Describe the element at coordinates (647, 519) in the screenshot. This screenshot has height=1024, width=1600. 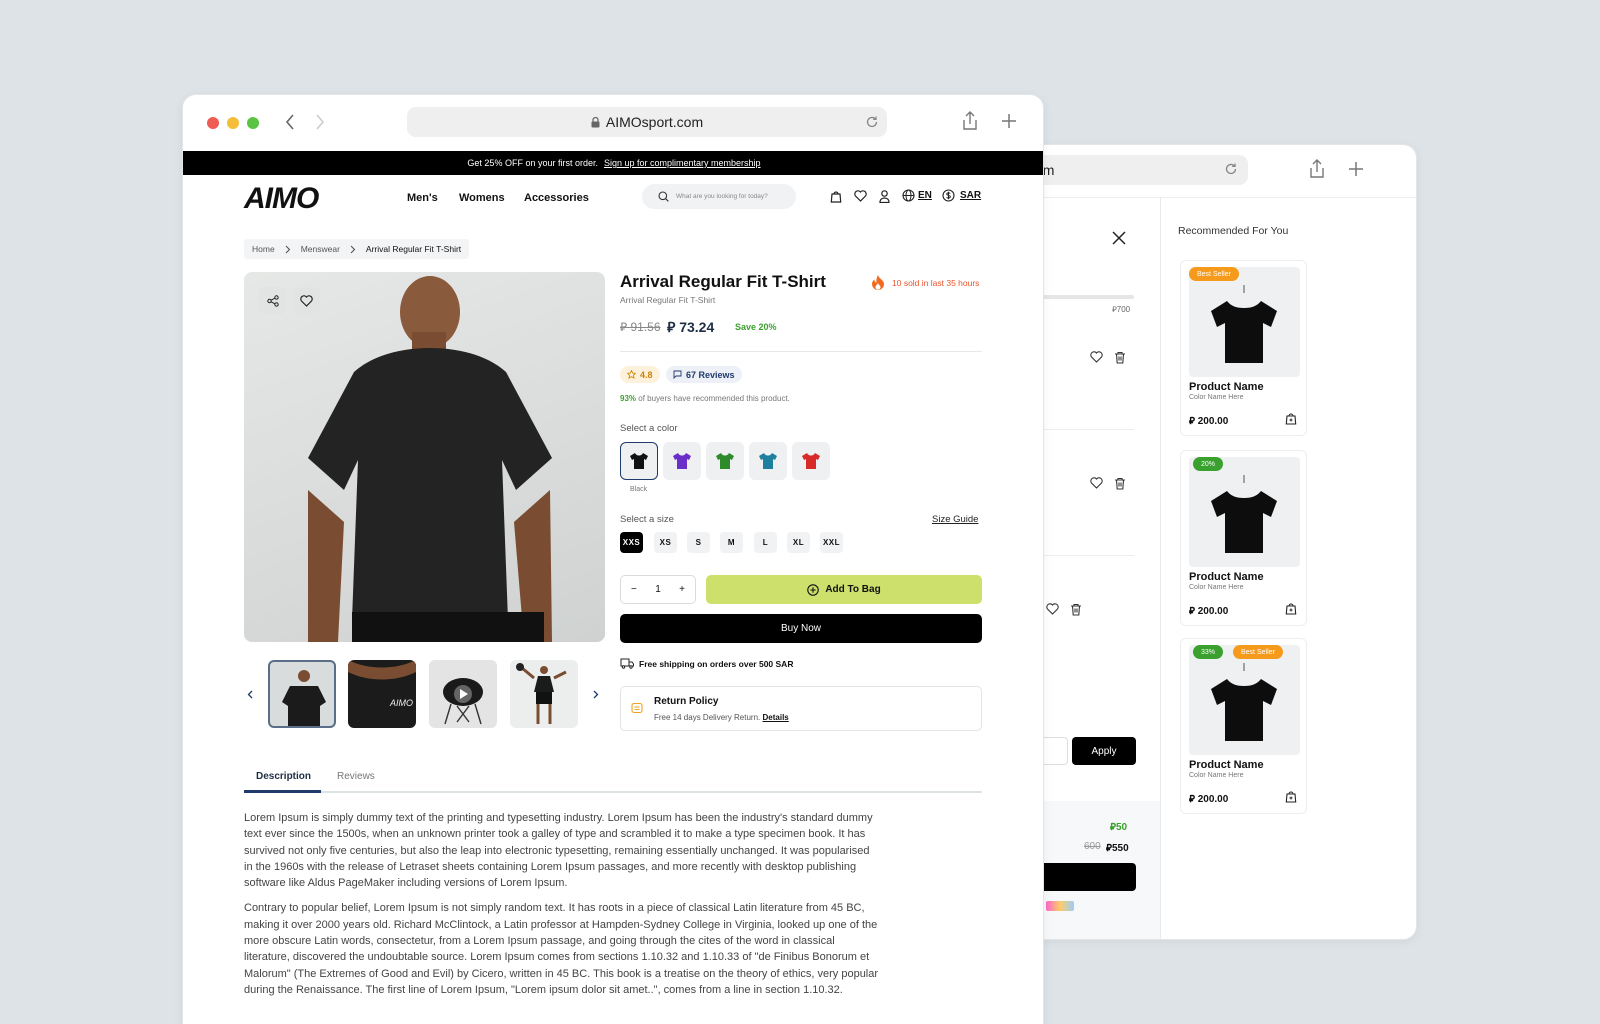
I see `size-label: Select a size` at that location.